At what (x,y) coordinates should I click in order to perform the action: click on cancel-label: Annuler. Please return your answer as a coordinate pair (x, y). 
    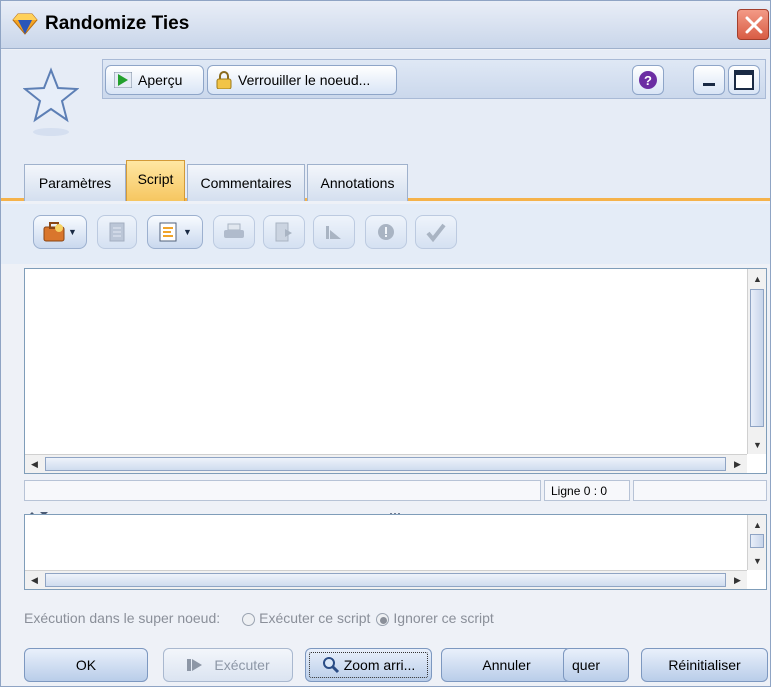
    Looking at the image, I should click on (506, 665).